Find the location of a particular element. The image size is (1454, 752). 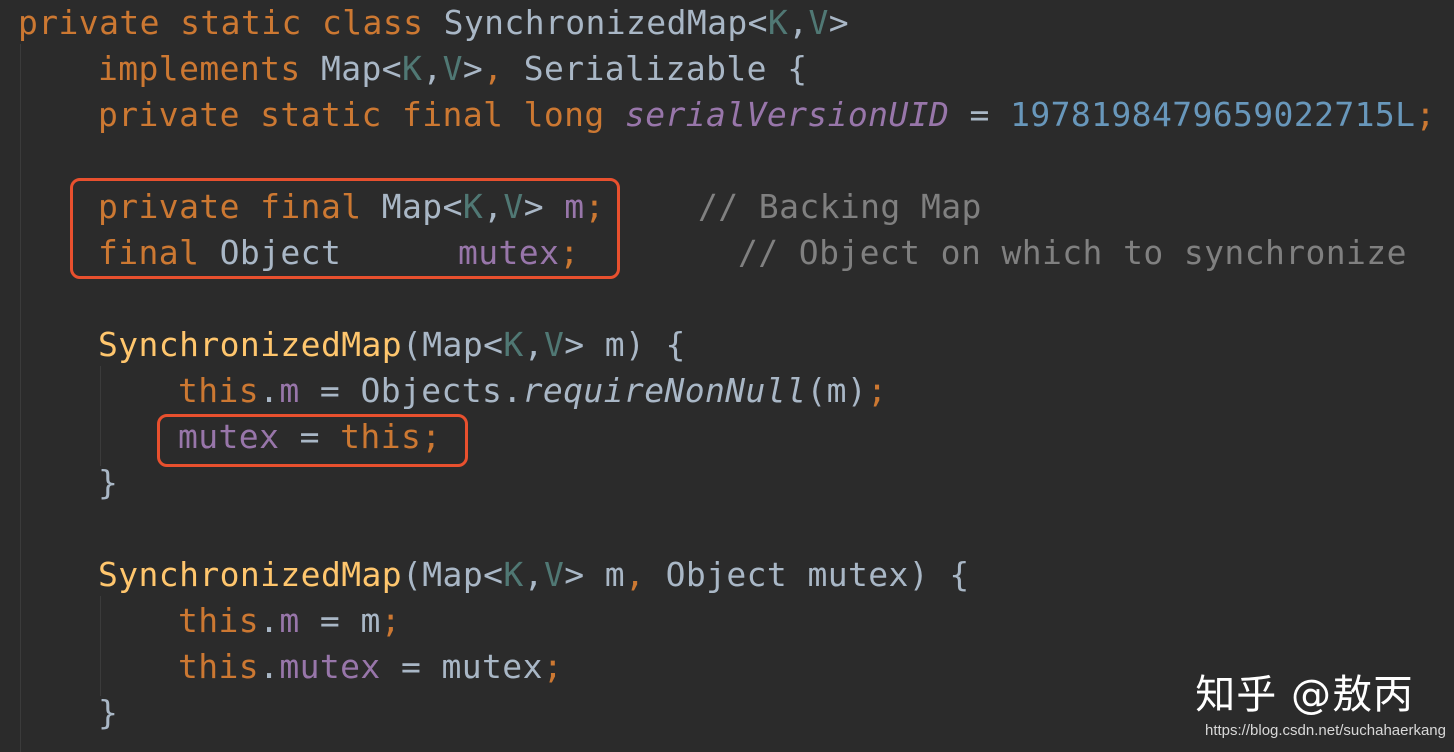

code-line-assign-m-2: this.m = m; is located at coordinates (289, 621).